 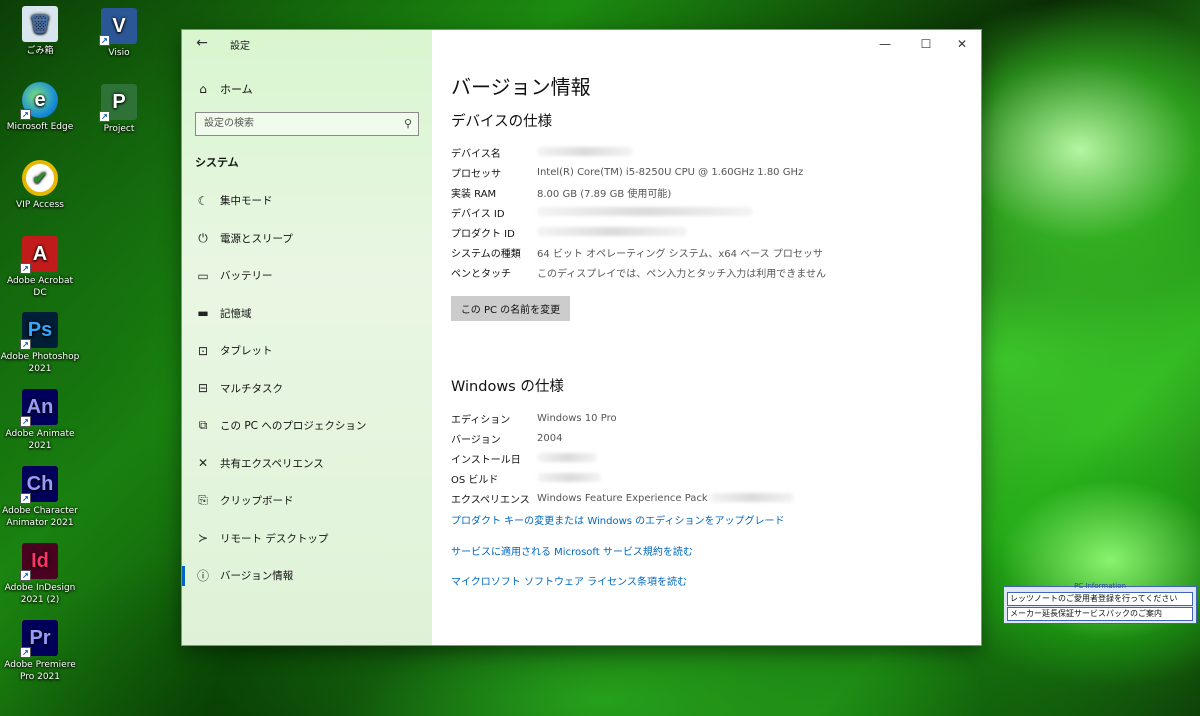 I want to click on search-icon: ⚲, so click(x=407, y=123).